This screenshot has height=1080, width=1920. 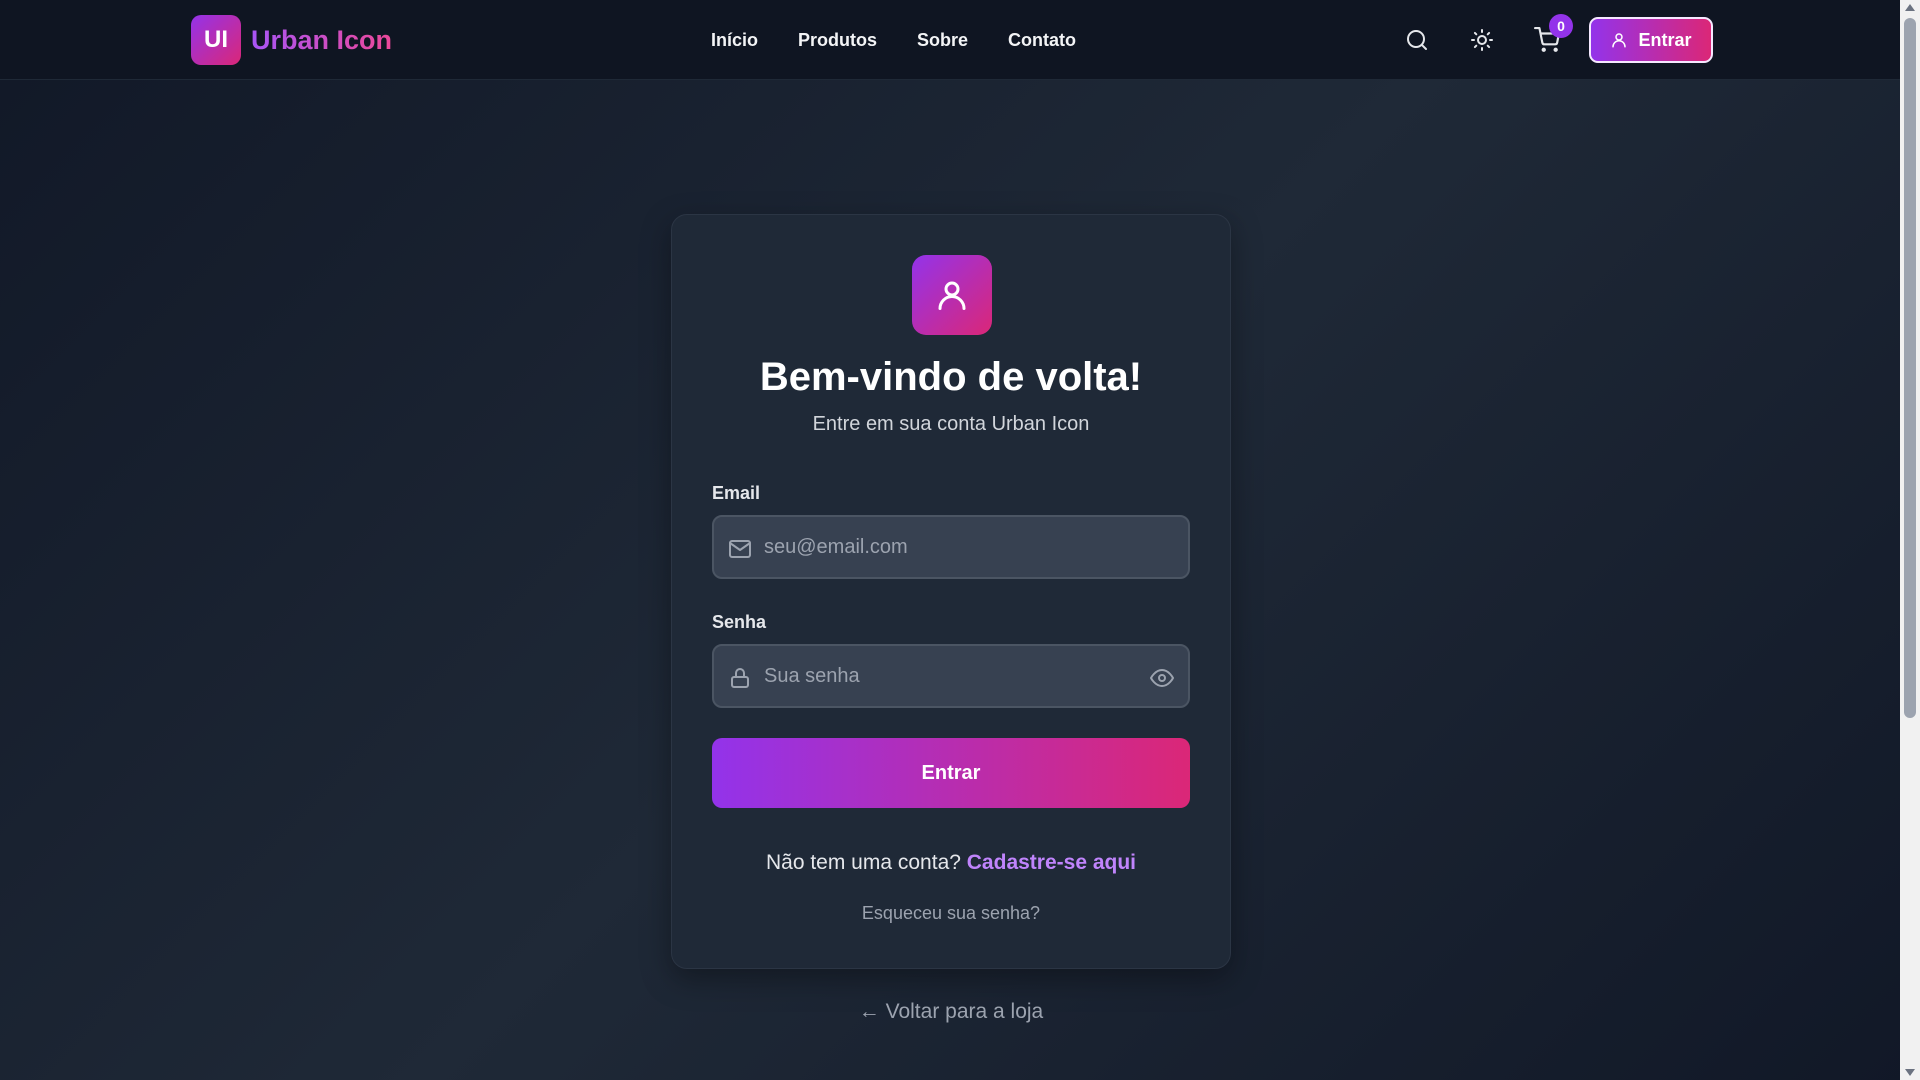 What do you see at coordinates (893, 40) in the screenshot?
I see `main-nav: Início Produtos Sobre Contato` at bounding box center [893, 40].